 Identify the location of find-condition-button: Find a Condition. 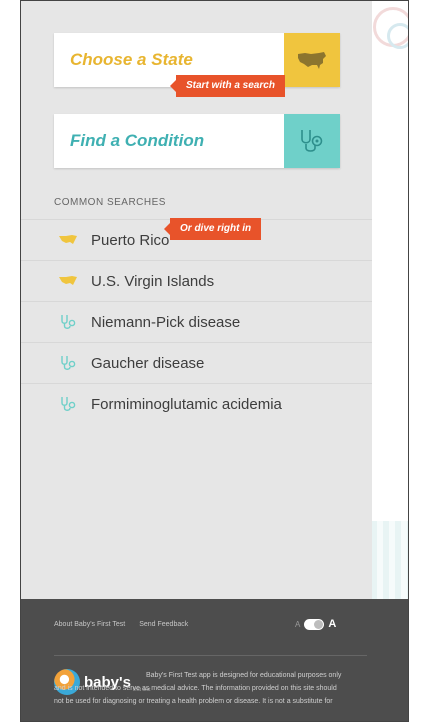
(197, 141).